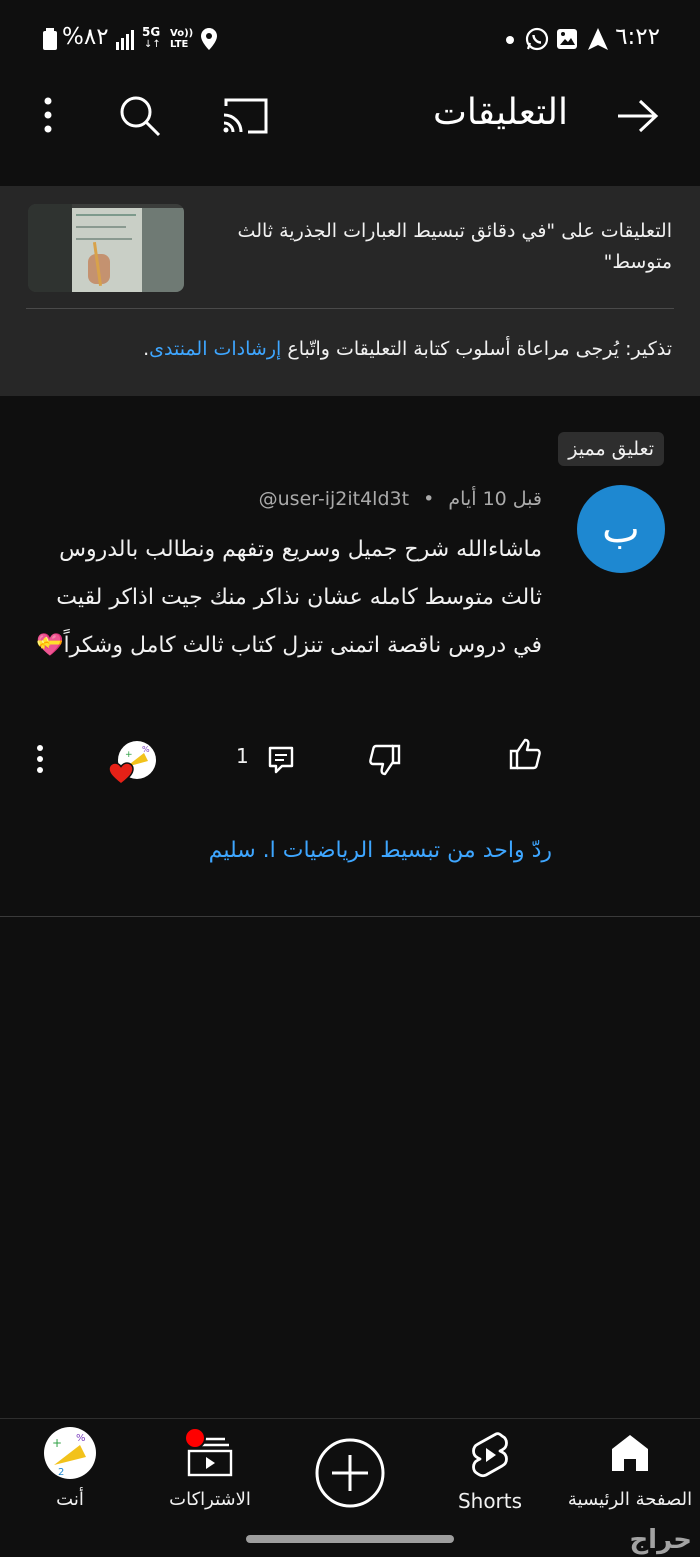 The height and width of the screenshot is (1557, 700). What do you see at coordinates (106, 248) in the screenshot?
I see `video-thumbnail` at bounding box center [106, 248].